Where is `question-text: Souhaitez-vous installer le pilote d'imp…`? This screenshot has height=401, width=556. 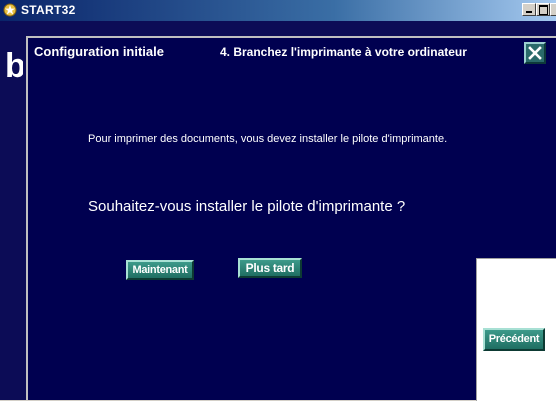 question-text: Souhaitez-vous installer le pilote d'imp… is located at coordinates (247, 206).